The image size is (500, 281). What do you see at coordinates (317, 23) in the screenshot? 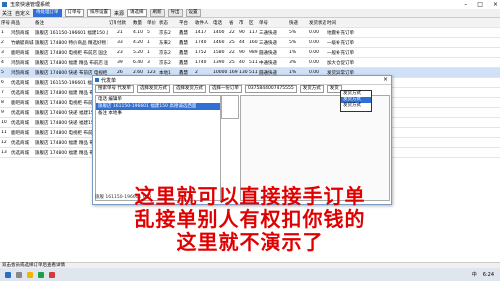
I see `column-header: 发货状态` at bounding box center [317, 23].